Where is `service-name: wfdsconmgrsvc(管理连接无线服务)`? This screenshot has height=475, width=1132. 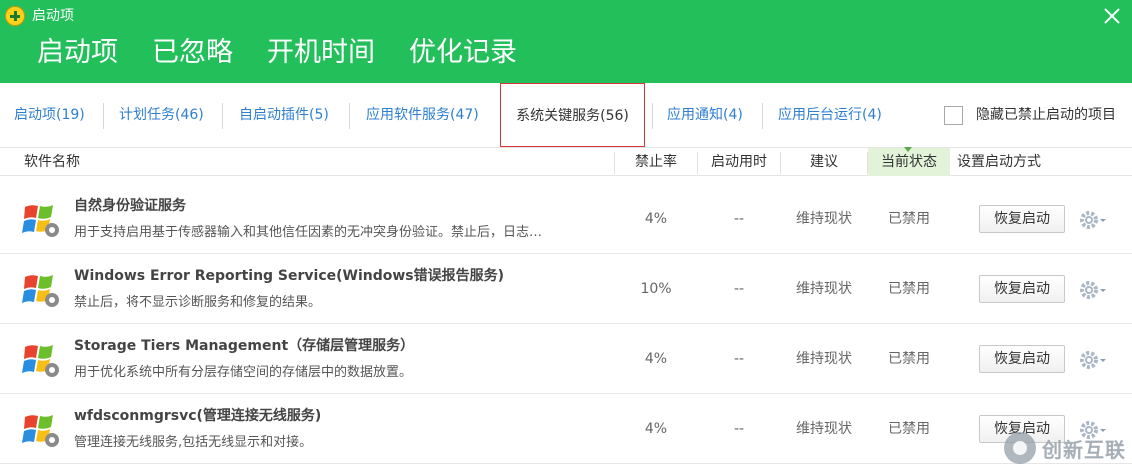
service-name: wfdsconmgrsvc(管理连接无线服务) is located at coordinates (198, 416).